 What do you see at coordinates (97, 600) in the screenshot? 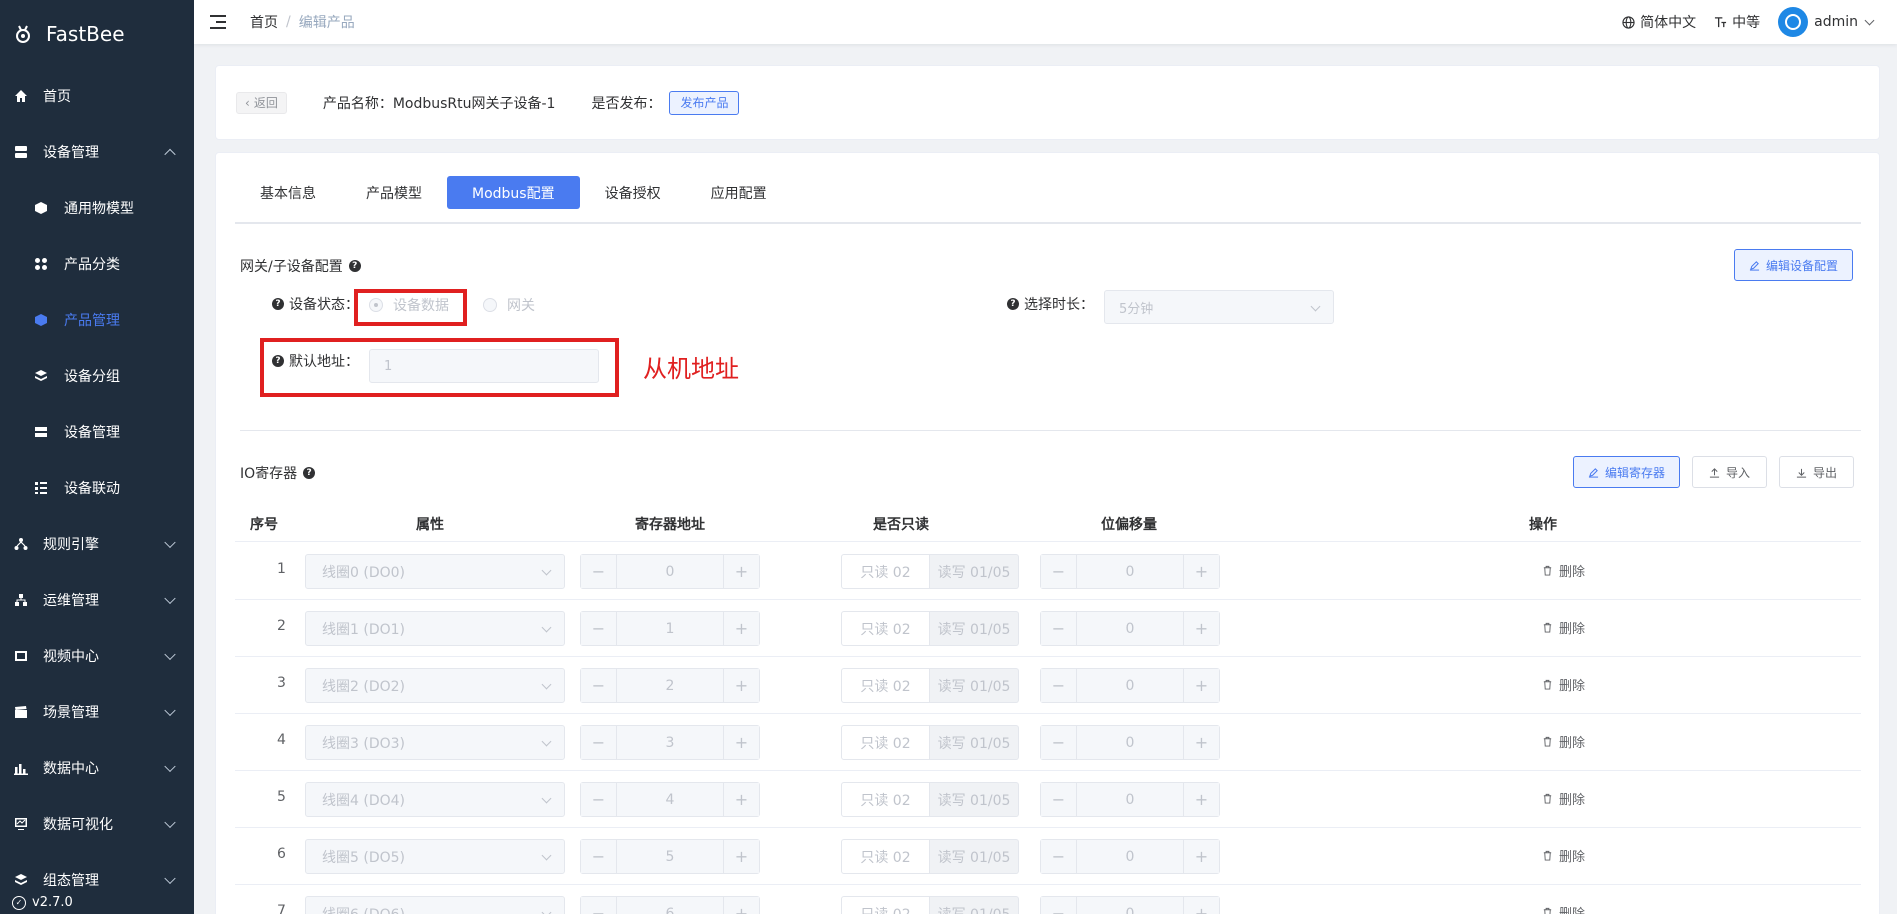
I see `sidebar-item-ops: 运维管理` at bounding box center [97, 600].